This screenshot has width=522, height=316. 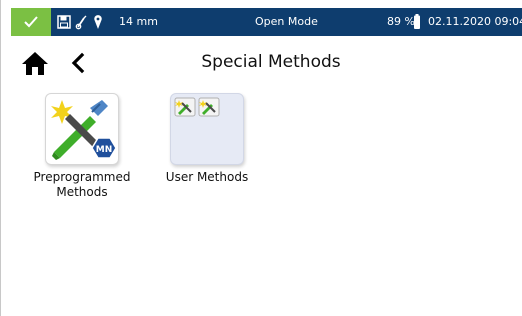 I want to click on mode-label: Open Mode, so click(x=286, y=21).